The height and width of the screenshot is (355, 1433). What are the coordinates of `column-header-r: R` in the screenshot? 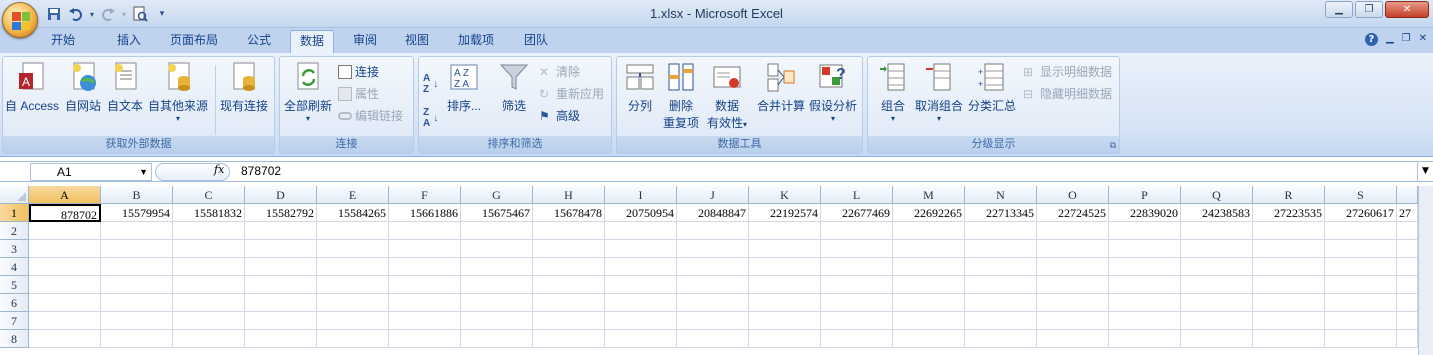 It's located at (1289, 195).